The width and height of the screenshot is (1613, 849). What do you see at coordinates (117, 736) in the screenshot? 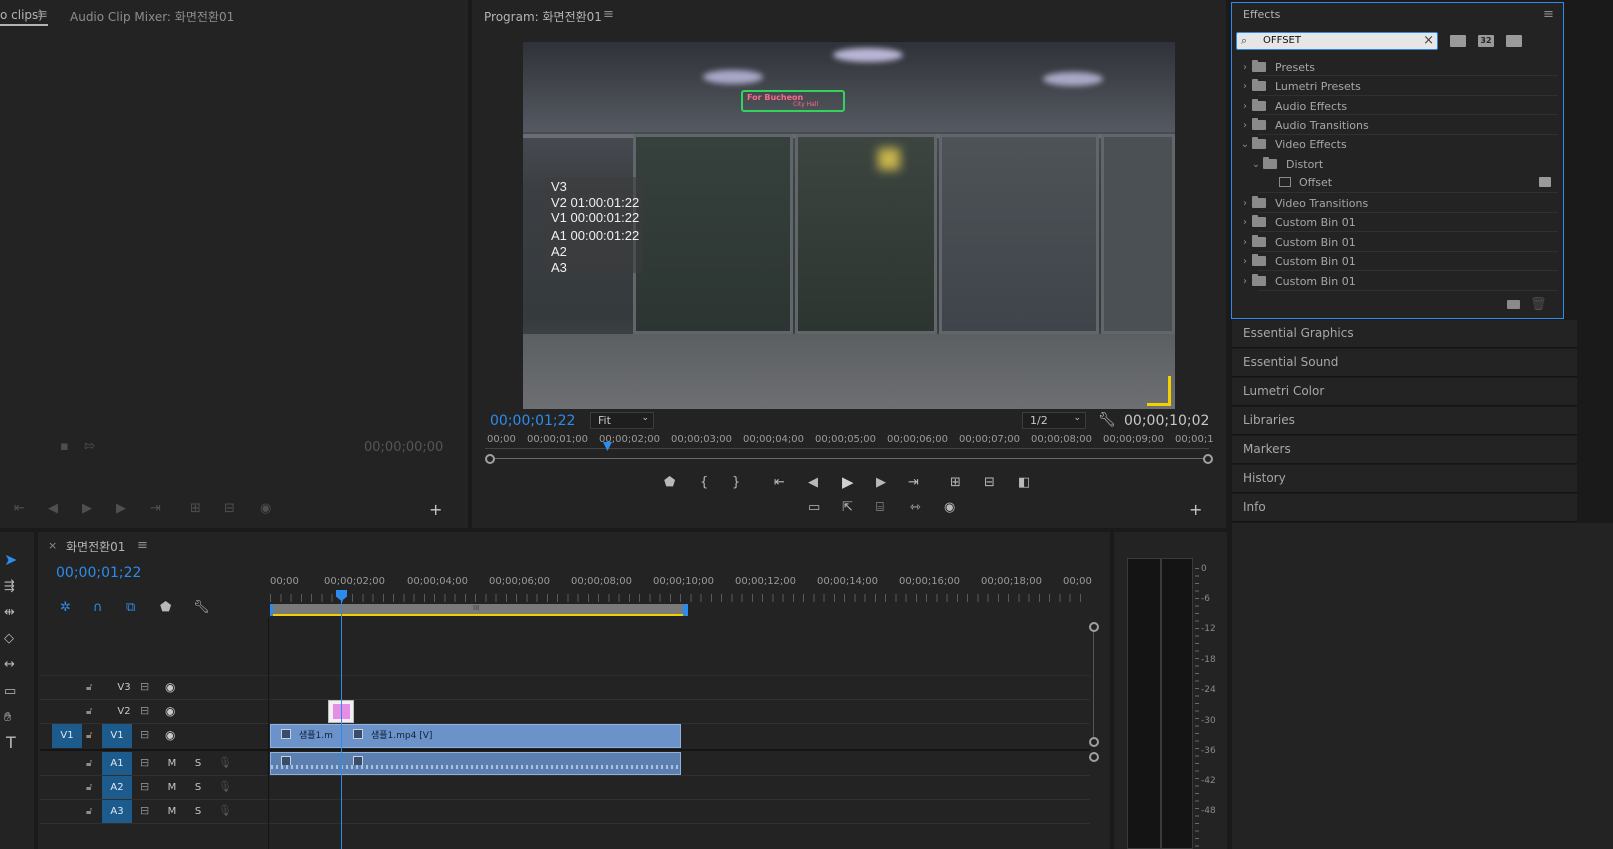
I see `track-name-v1: V1` at bounding box center [117, 736].